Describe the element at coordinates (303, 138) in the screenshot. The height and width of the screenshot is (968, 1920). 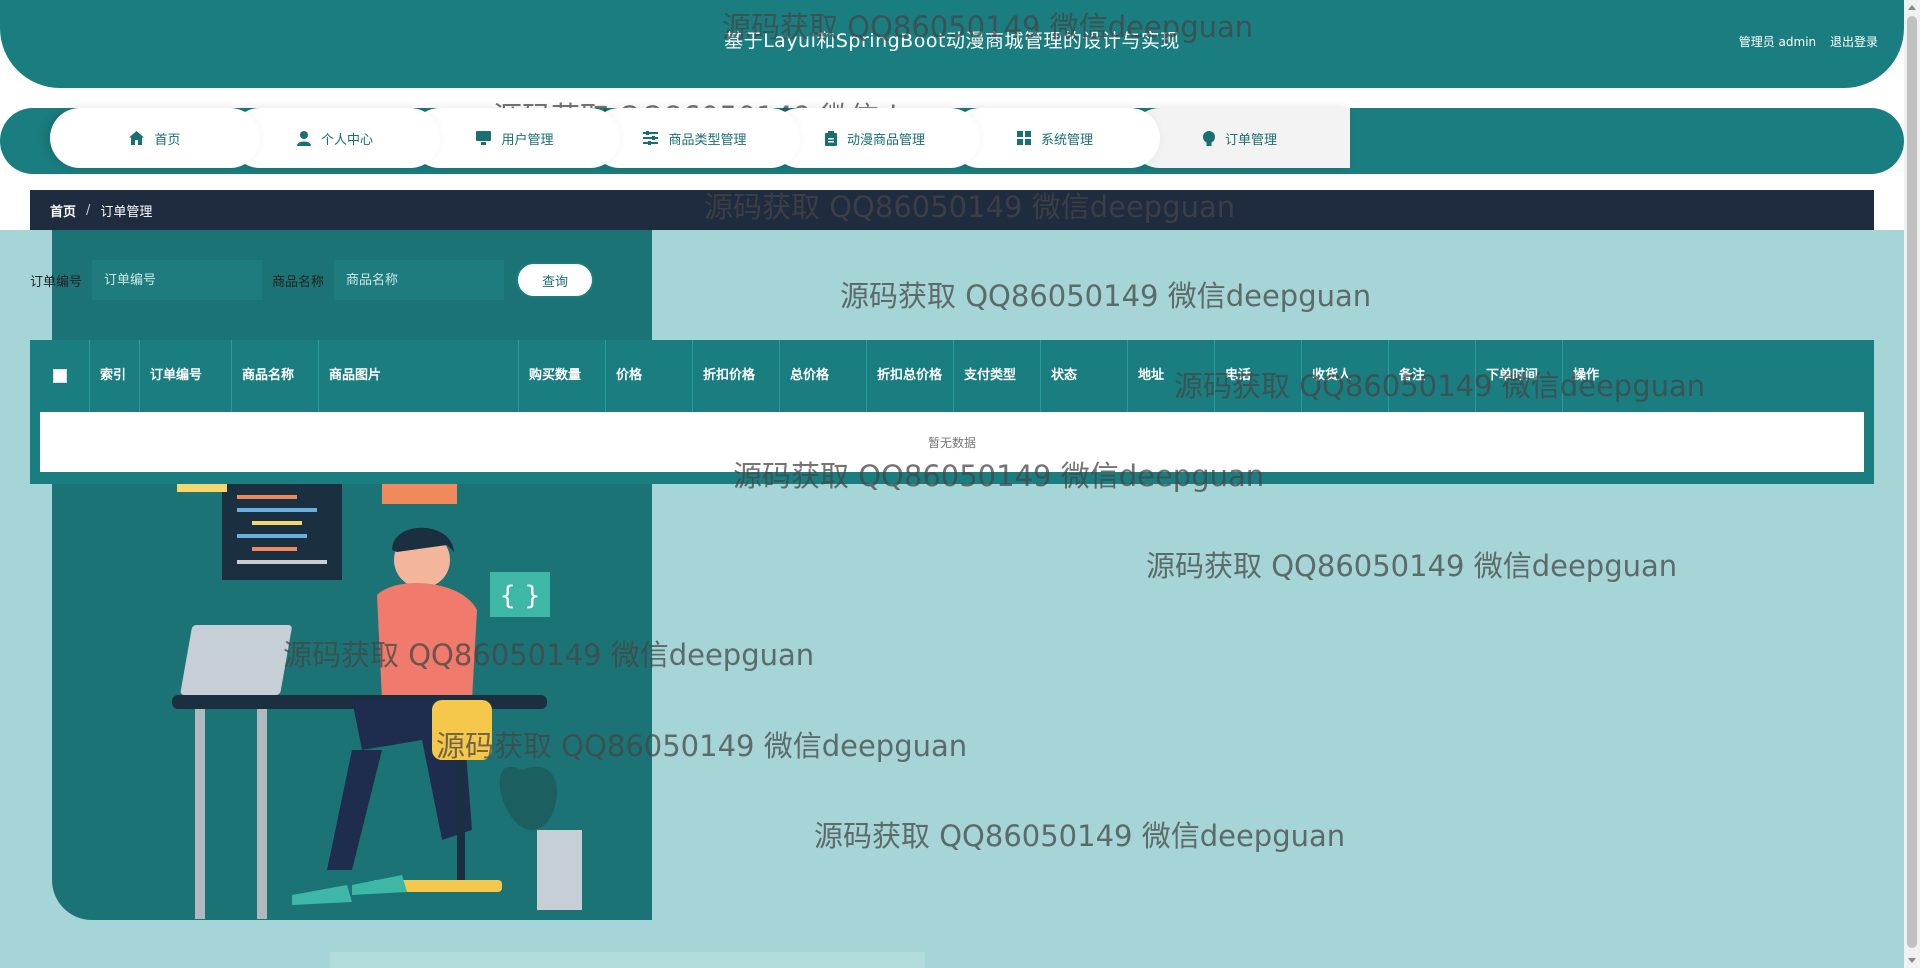
I see `user-icon` at that location.